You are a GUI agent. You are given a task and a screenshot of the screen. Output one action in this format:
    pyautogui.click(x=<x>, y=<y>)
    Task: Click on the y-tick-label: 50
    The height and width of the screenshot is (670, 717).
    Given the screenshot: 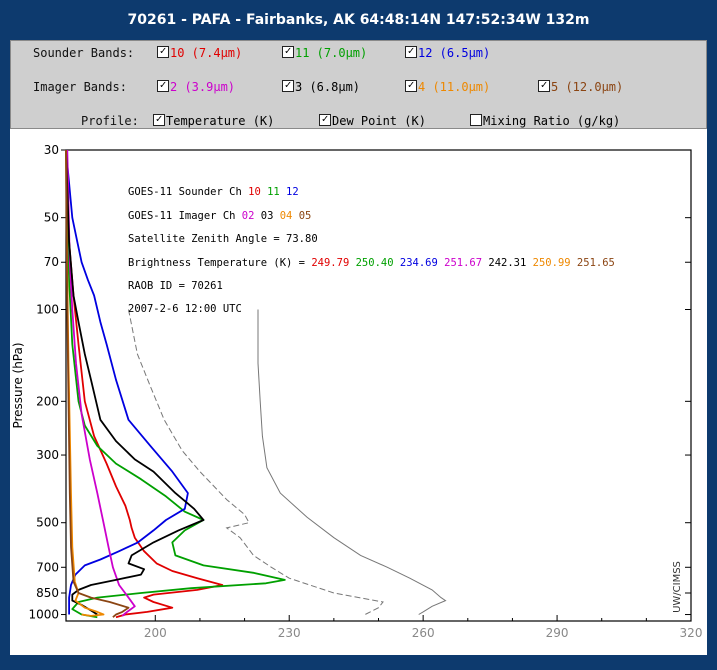 What is the action you would take?
    pyautogui.click(x=51, y=218)
    